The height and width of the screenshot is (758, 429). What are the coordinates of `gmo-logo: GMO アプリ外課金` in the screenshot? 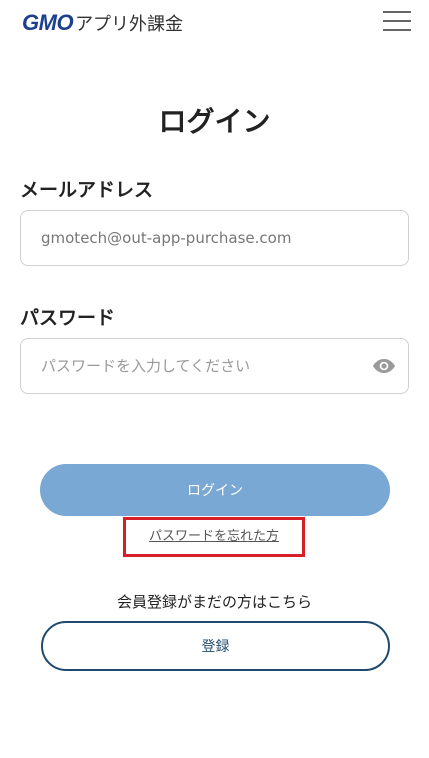 It's located at (102, 23).